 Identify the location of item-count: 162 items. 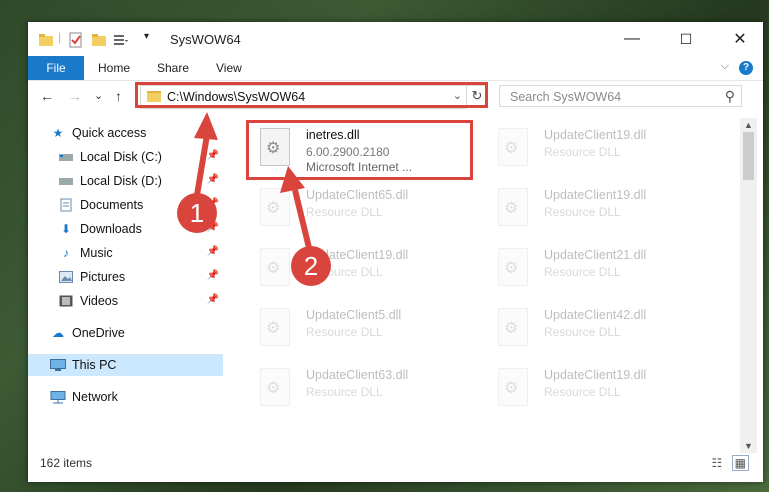
(66, 463).